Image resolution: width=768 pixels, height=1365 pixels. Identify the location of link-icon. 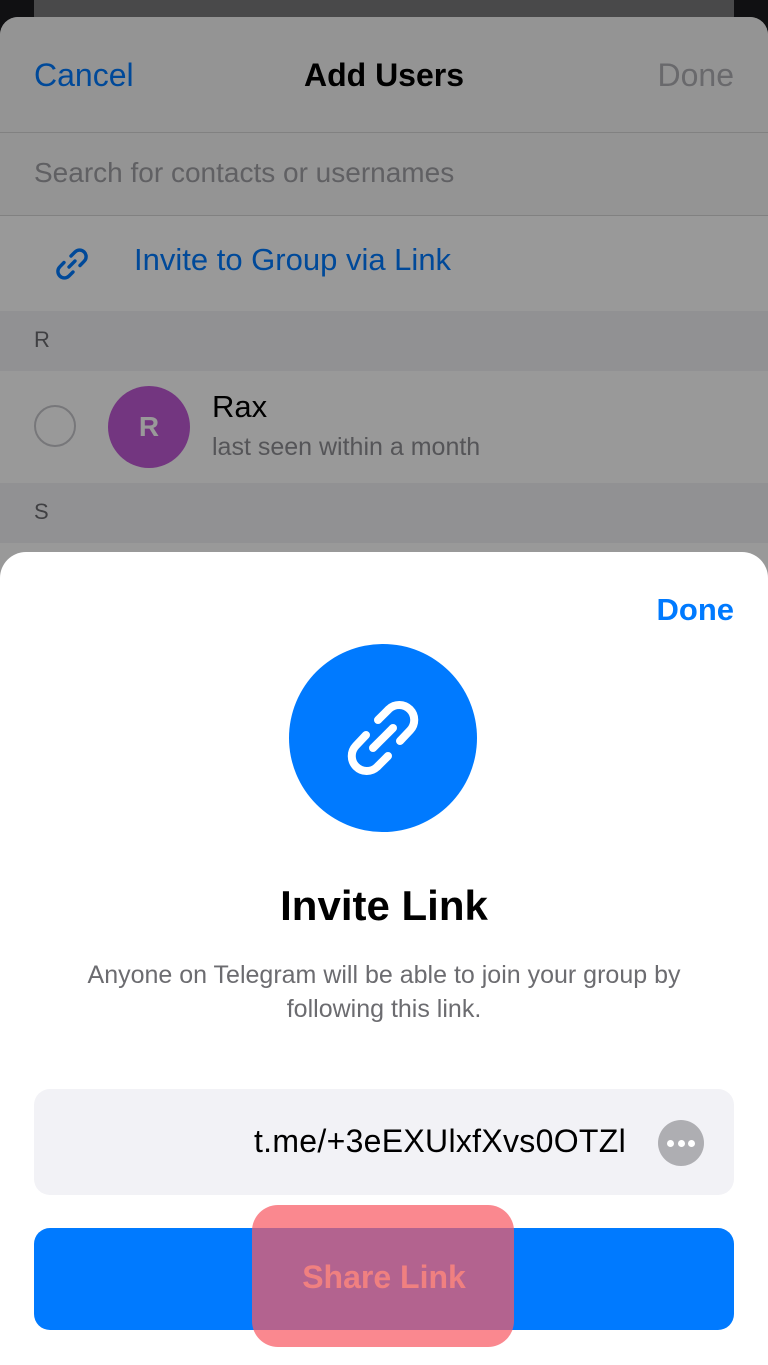
(383, 738).